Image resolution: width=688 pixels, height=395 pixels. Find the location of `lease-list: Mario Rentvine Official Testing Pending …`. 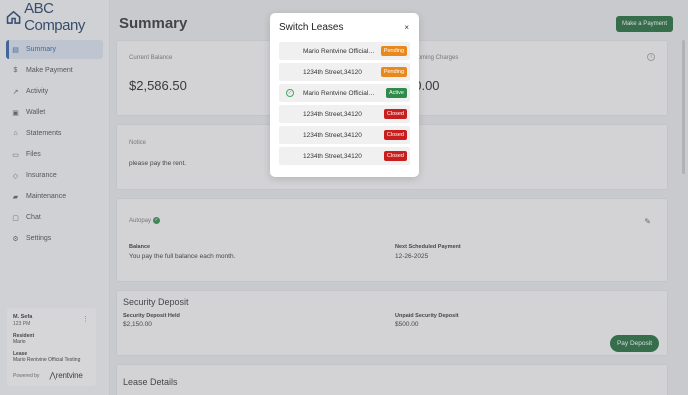

lease-list: Mario Rentvine Official Testing Pending … is located at coordinates (344, 105).